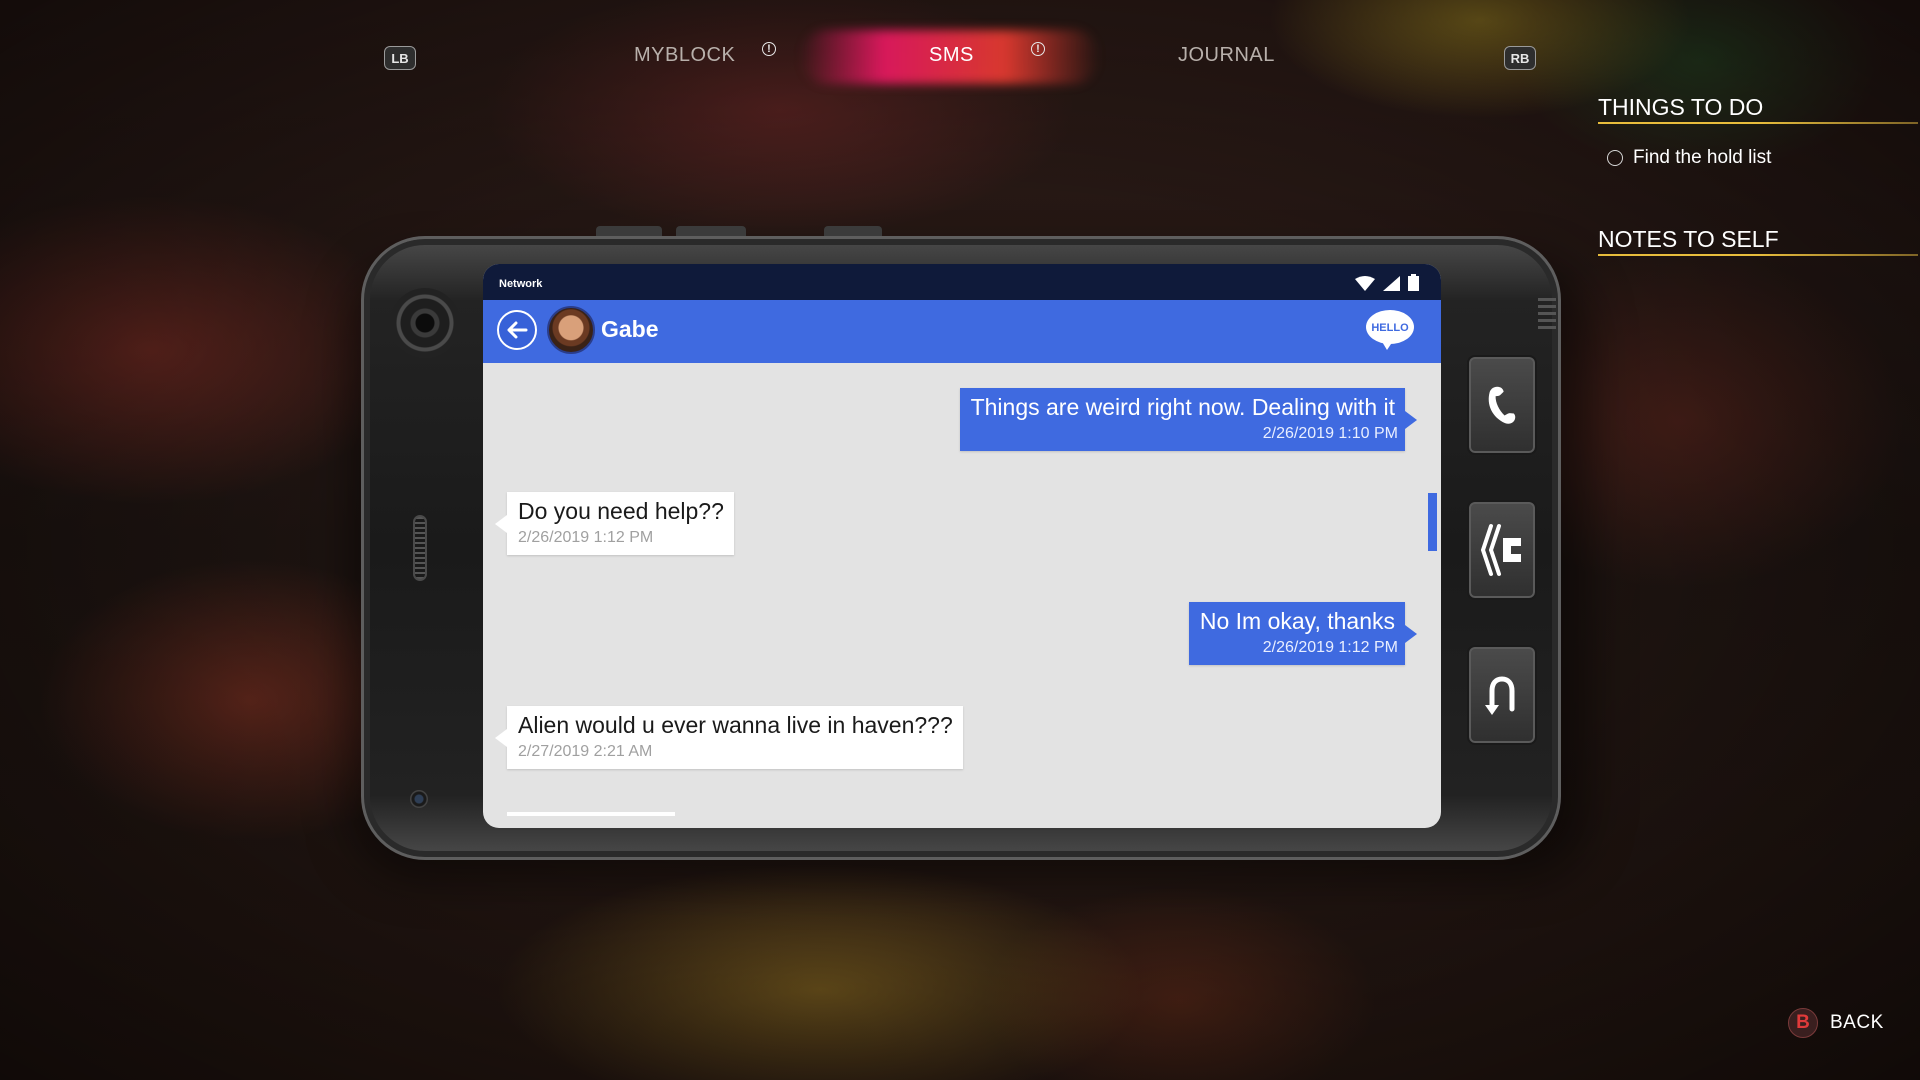  Describe the element at coordinates (419, 799) in the screenshot. I see `sensor-icon` at that location.